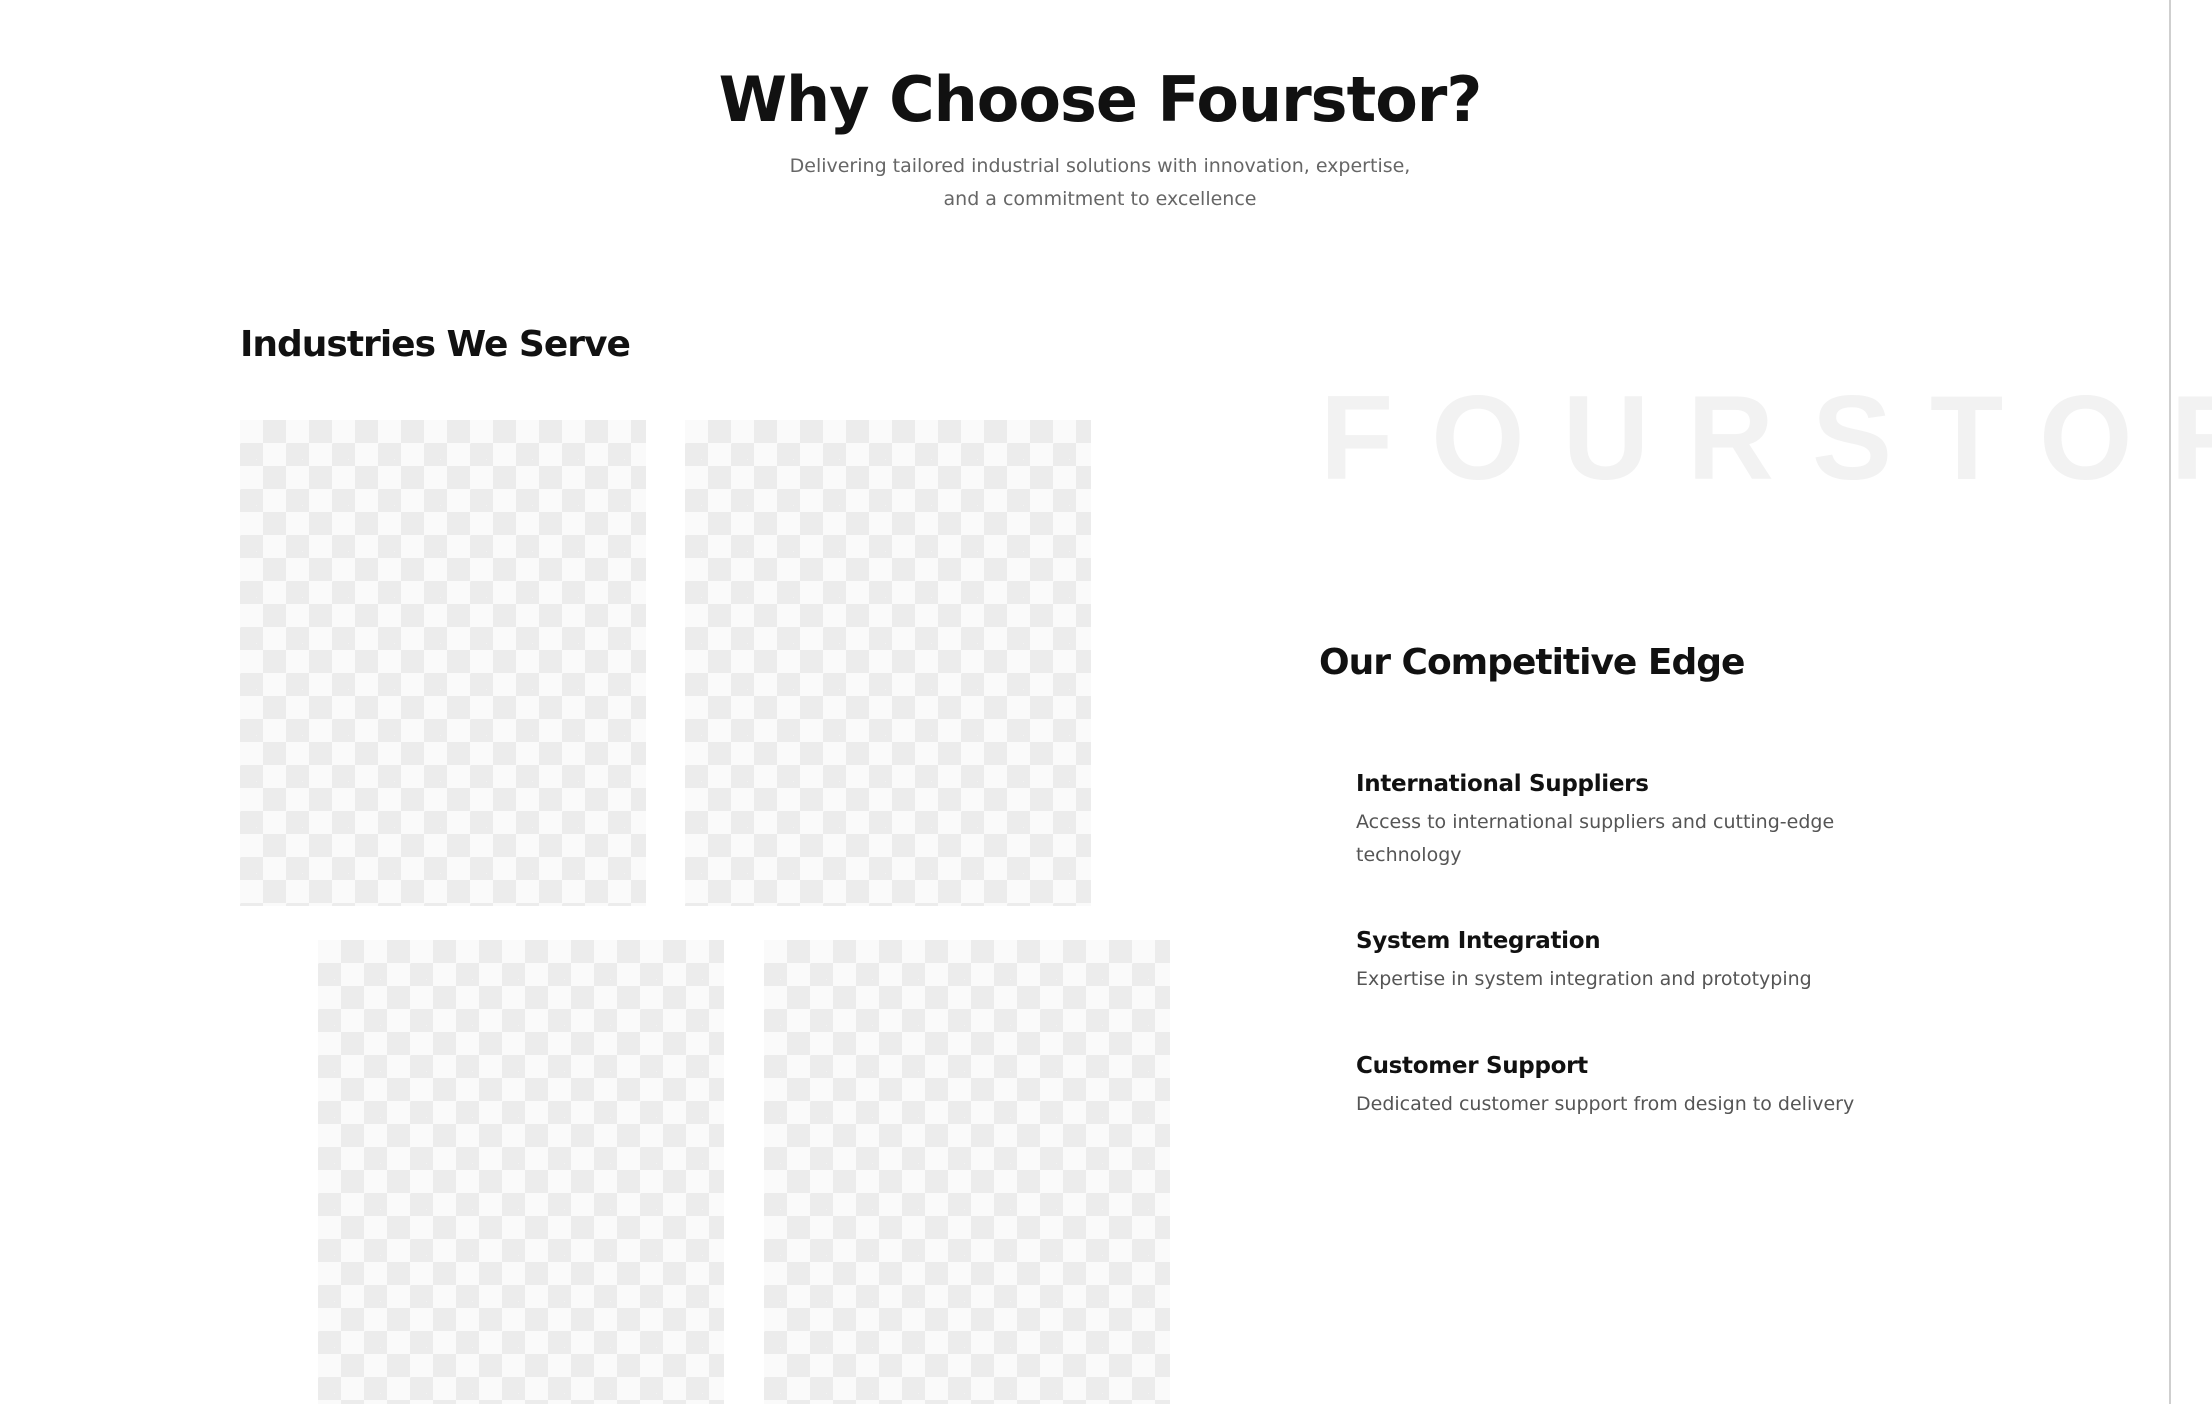 The image size is (2212, 1404). What do you see at coordinates (1766, 438) in the screenshot?
I see `brand-watermark: FOURSTOR` at bounding box center [1766, 438].